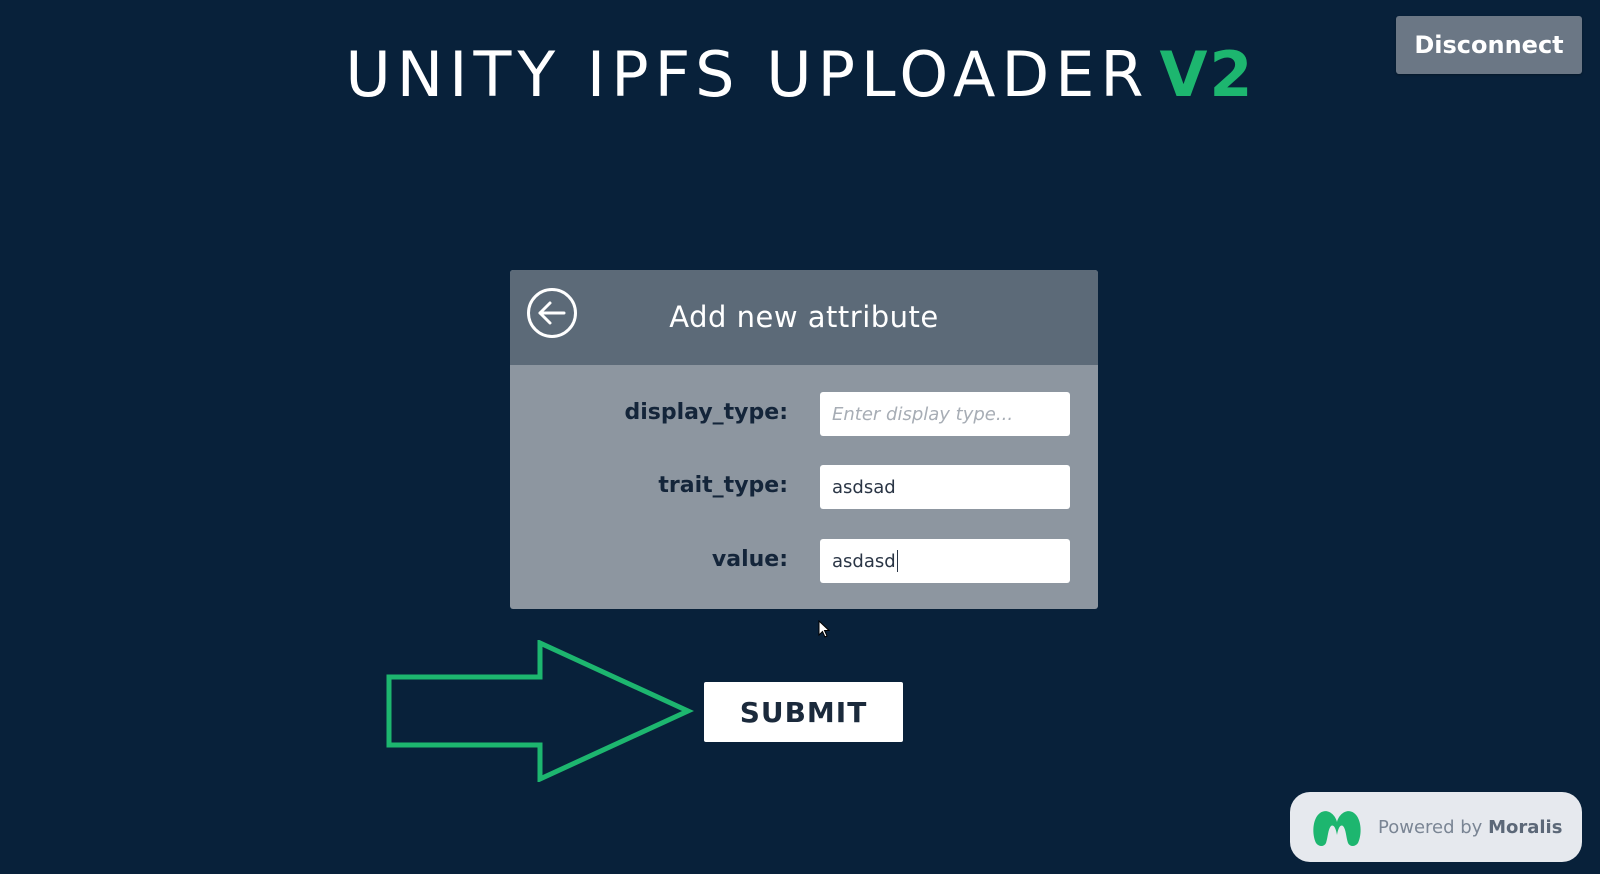 Image resolution: width=1600 pixels, height=874 pixels. What do you see at coordinates (864, 561) in the screenshot?
I see `value-value: asdasd` at bounding box center [864, 561].